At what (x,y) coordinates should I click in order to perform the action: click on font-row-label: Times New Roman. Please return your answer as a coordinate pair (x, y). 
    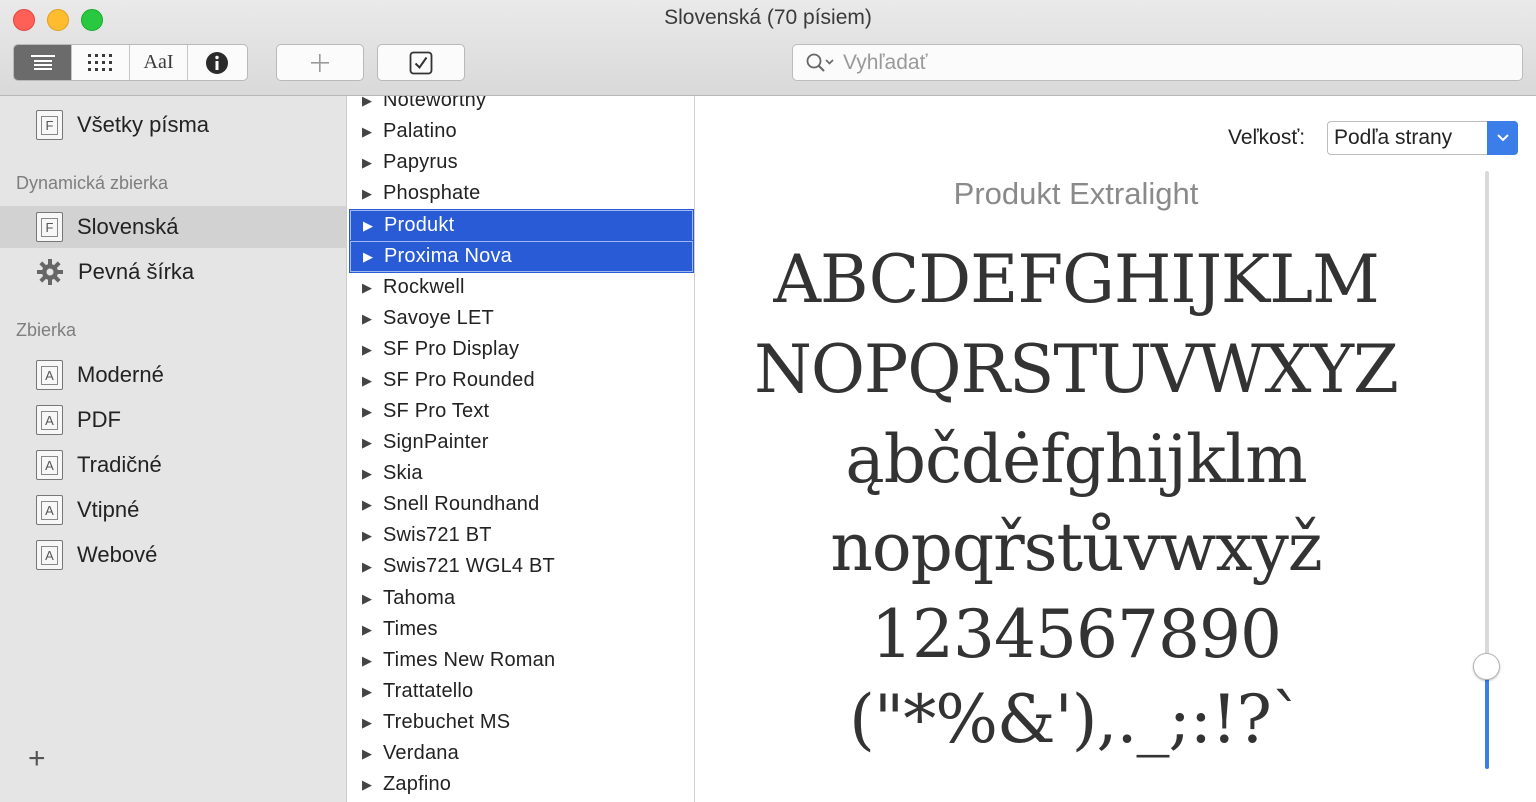
    Looking at the image, I should click on (469, 660).